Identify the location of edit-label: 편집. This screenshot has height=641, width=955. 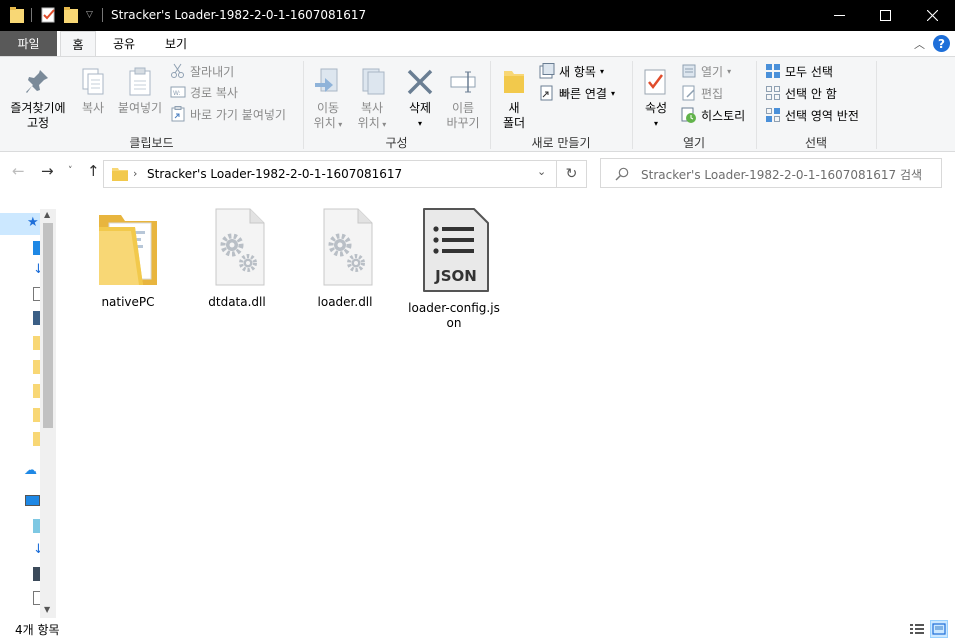
(712, 93).